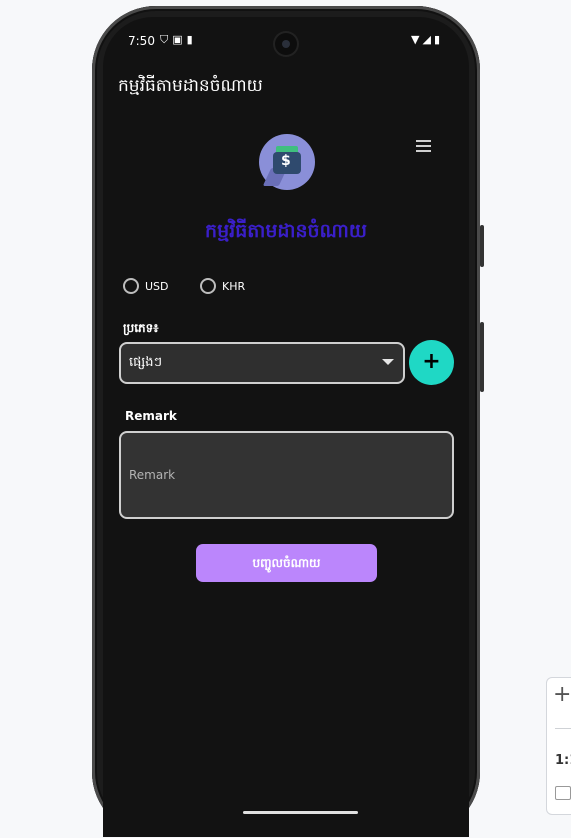  Describe the element at coordinates (431, 362) in the screenshot. I see `add-category-button: +` at that location.